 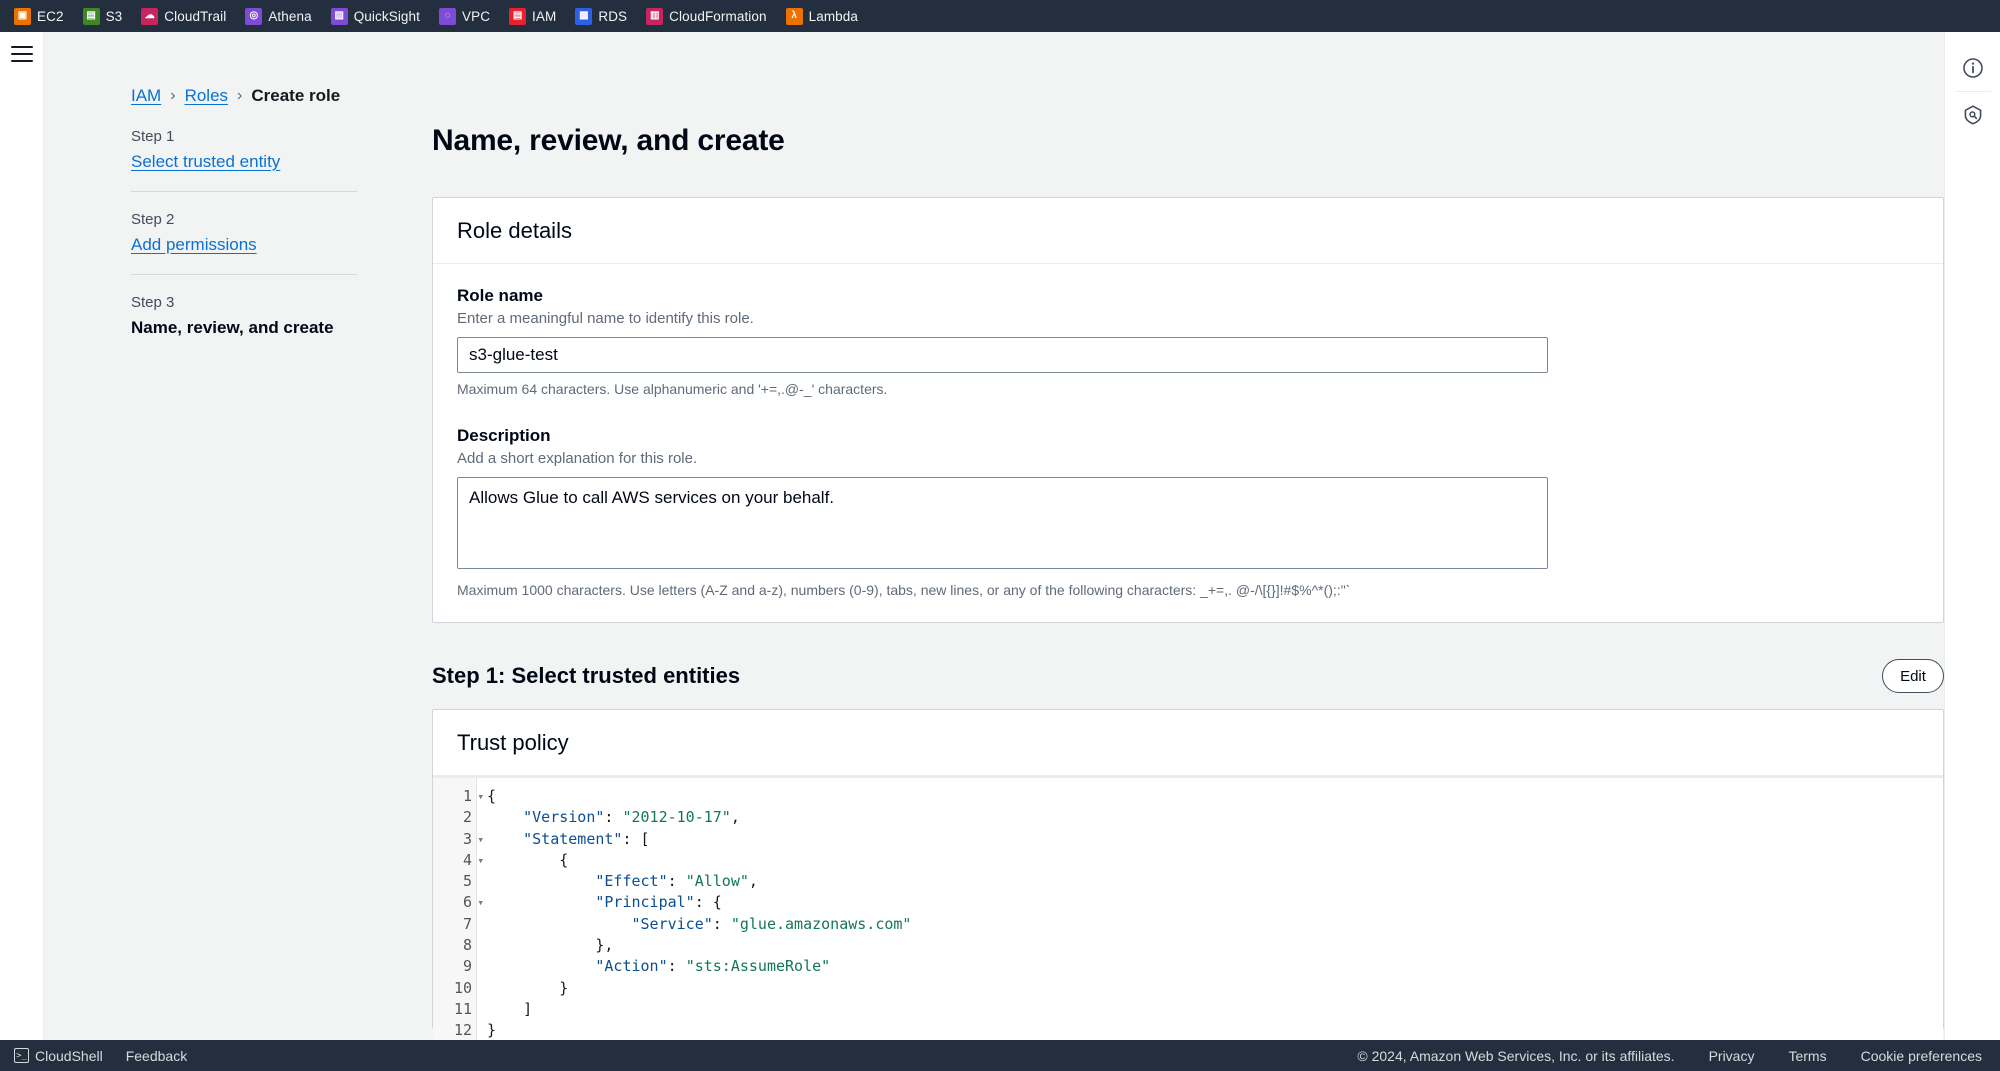 I want to click on cookie-preferences-link: Cookie preferences, so click(x=1921, y=1056).